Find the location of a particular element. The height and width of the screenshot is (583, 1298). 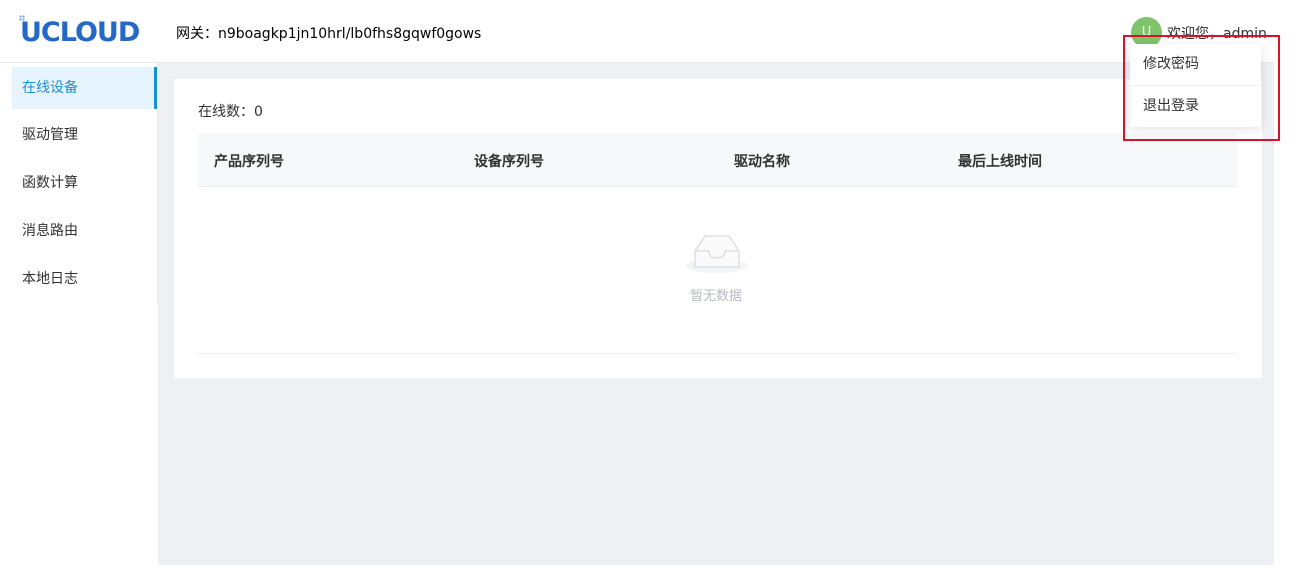

sidebar: 在线设备 驱动管理 函数计算 消息路由 本地日志 is located at coordinates (85, 183).